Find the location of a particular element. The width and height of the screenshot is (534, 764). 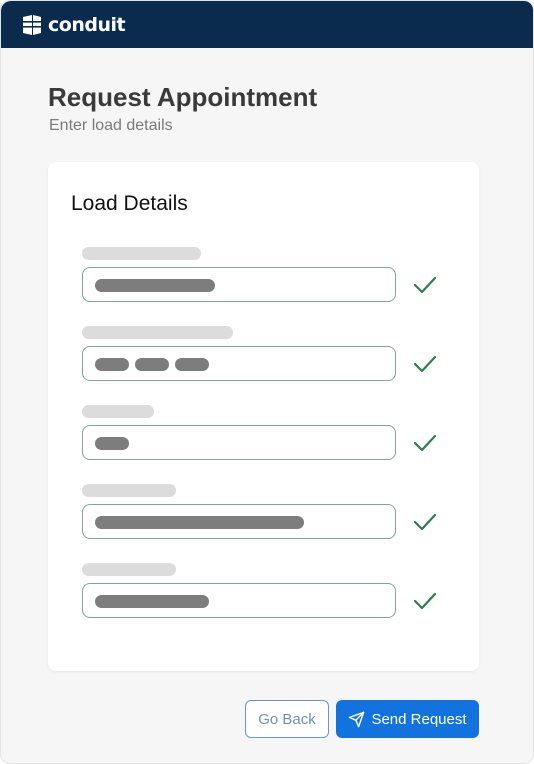

conduit-logo-icon is located at coordinates (32, 25).